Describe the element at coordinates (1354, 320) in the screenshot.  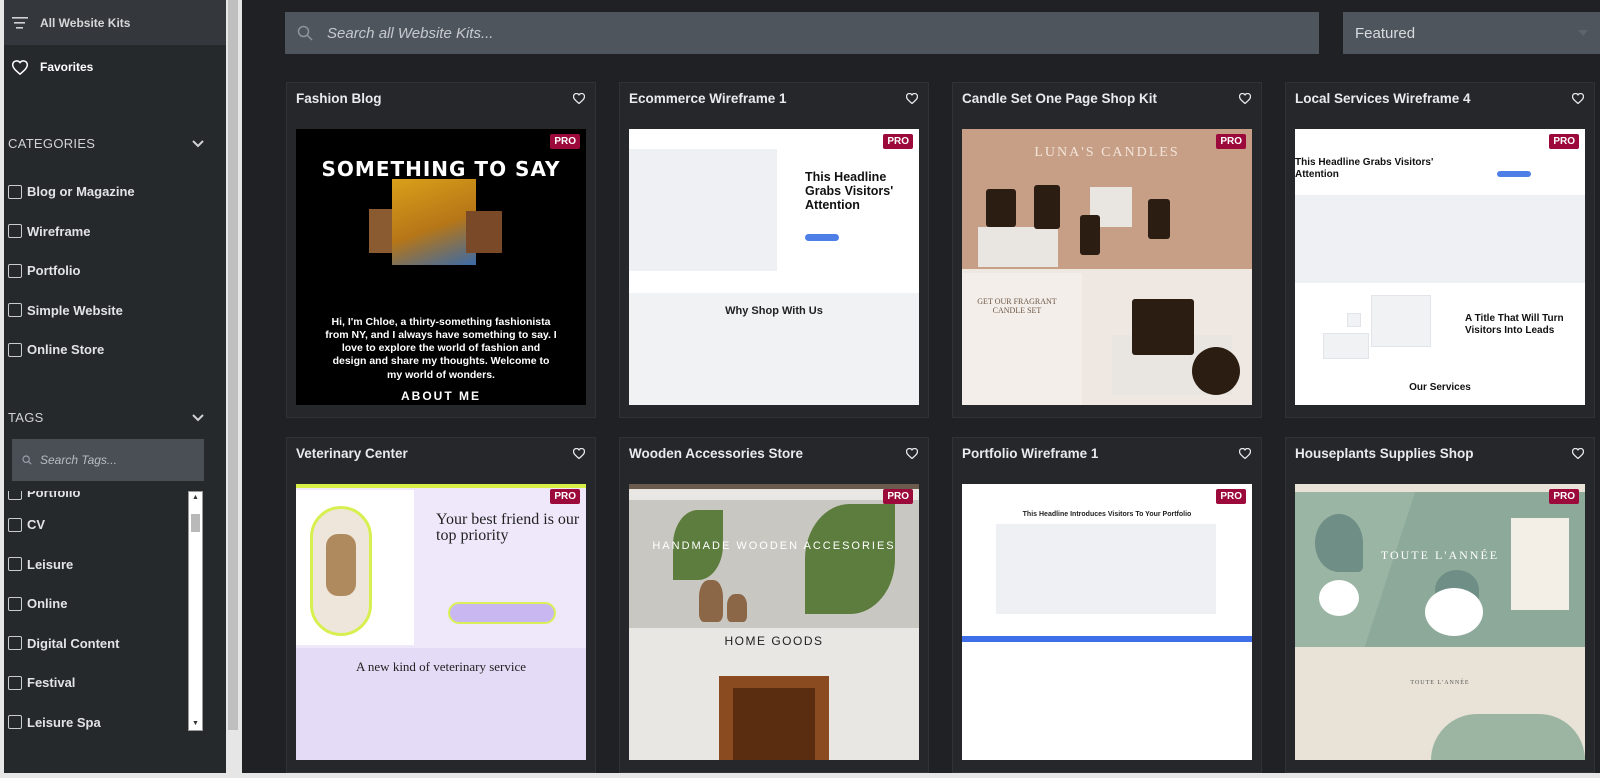
I see `thumb-image-placeholder` at that location.